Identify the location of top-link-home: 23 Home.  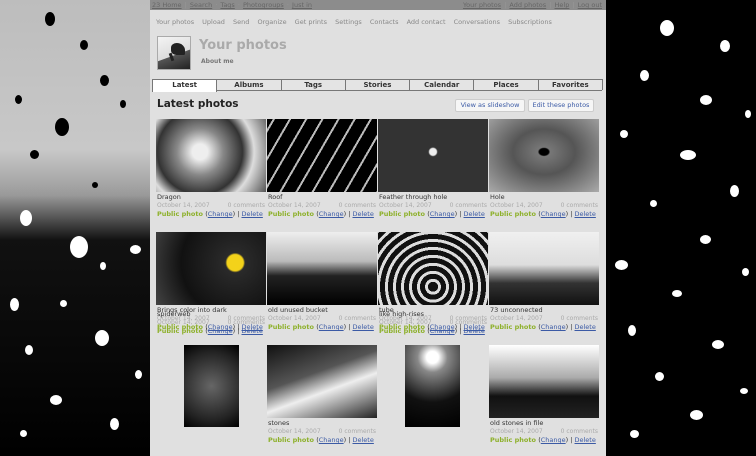
(167, 5).